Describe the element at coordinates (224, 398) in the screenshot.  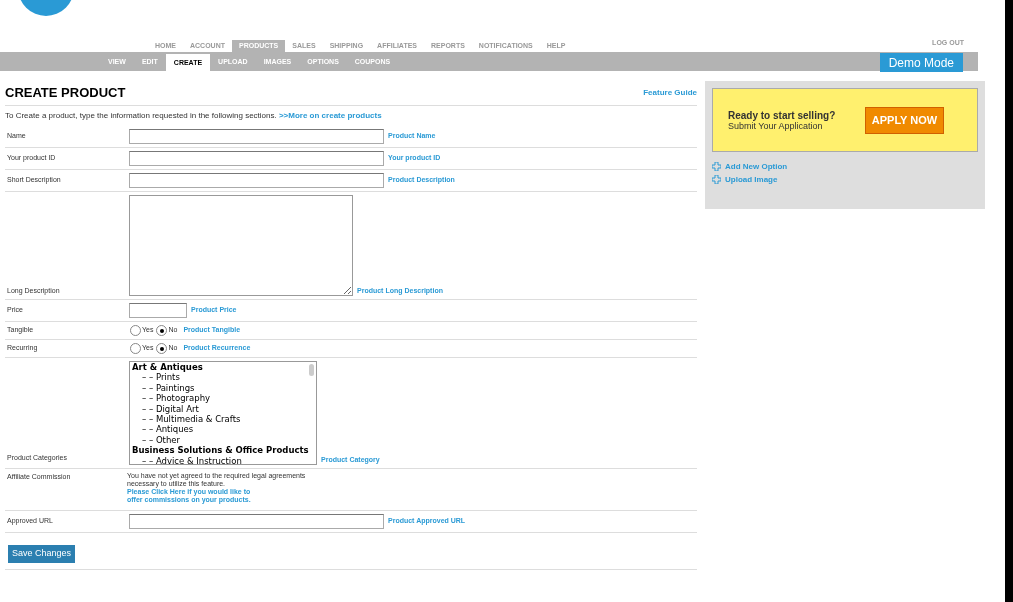
I see `category-option: – – Photography` at that location.